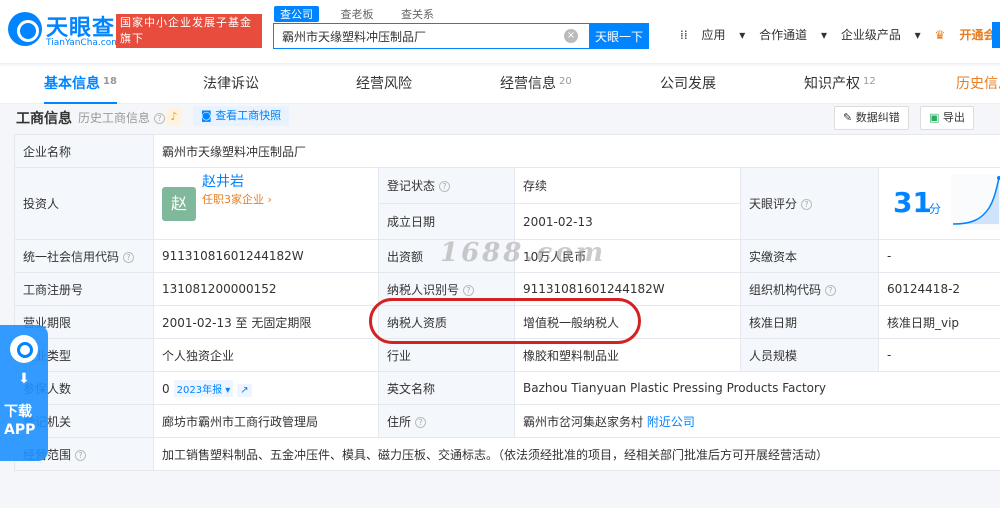  I want to click on nav-apps: ⁞⁞ 应用 ▾, so click(712, 34).